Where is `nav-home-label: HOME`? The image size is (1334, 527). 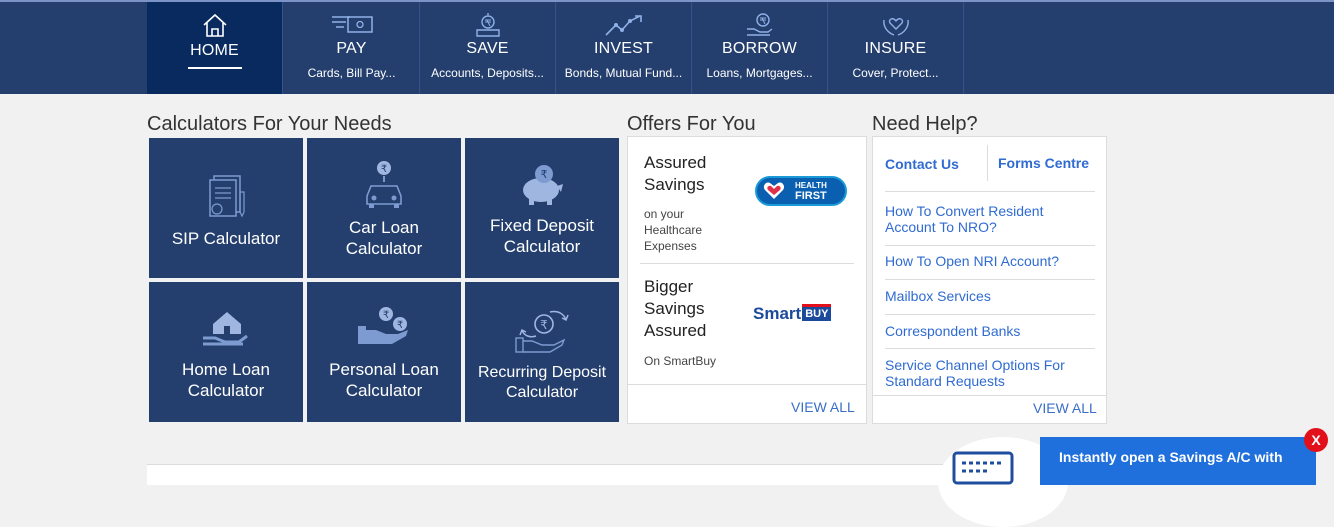 nav-home-label: HOME is located at coordinates (214, 50).